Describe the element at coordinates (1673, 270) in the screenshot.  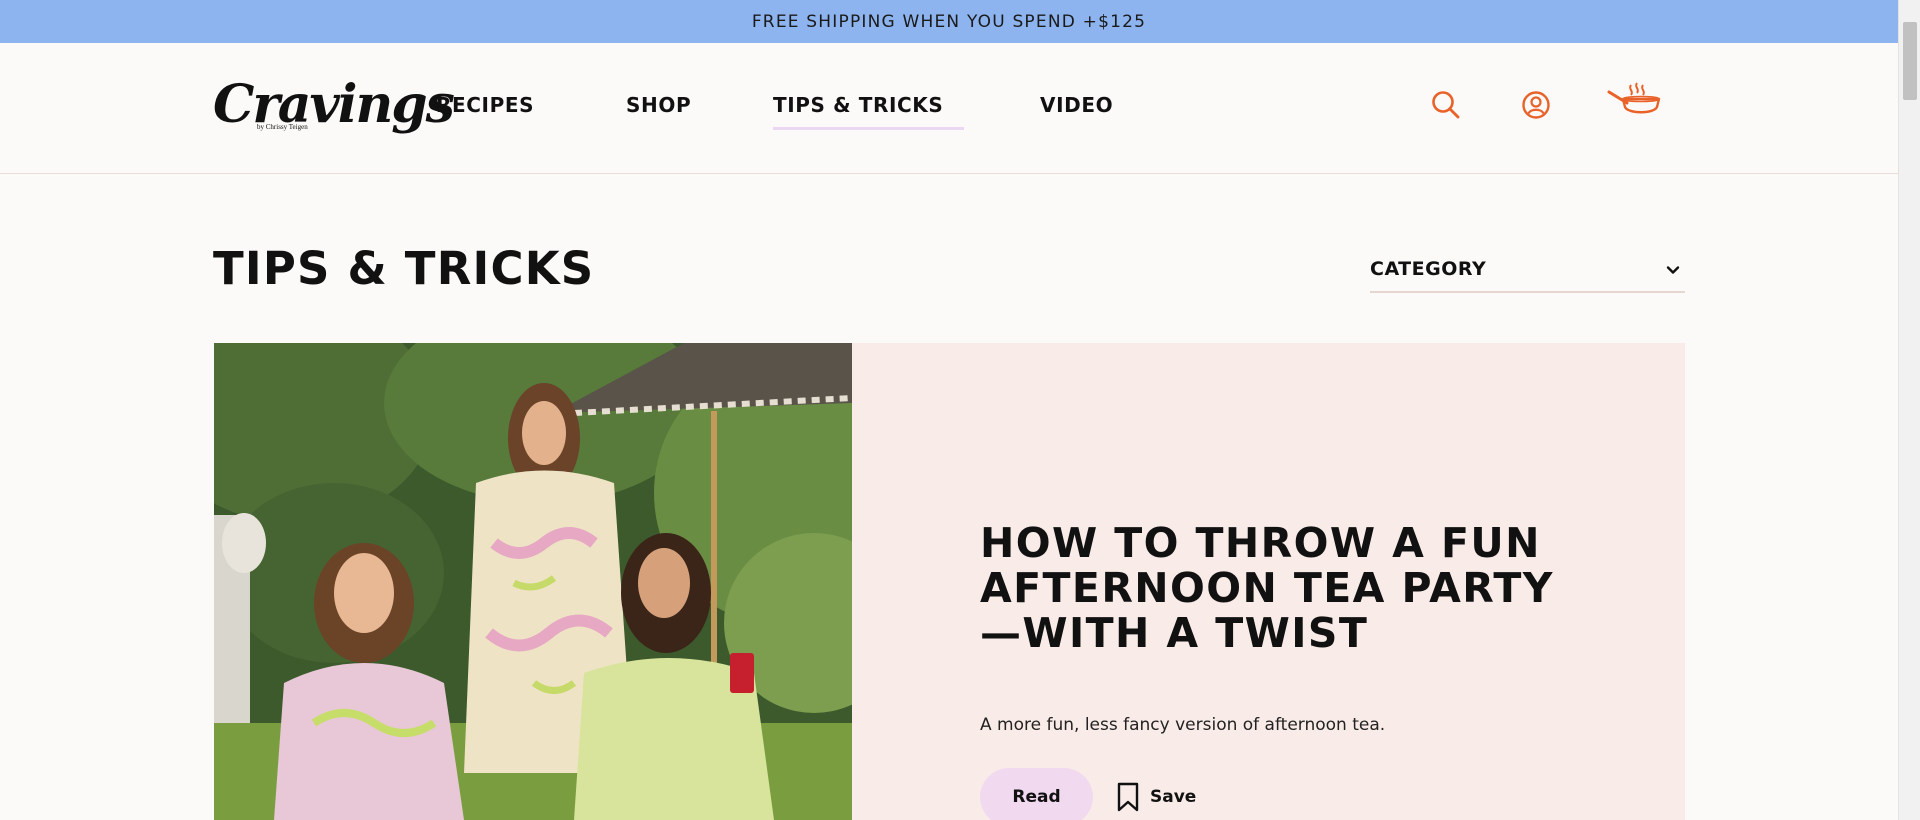
I see `chevron-down-icon` at that location.